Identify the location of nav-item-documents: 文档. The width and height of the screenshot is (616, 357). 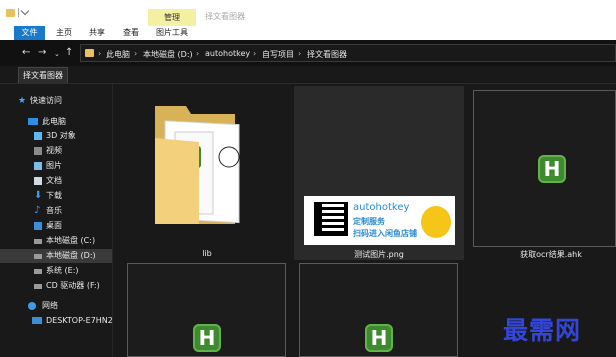
(48, 181).